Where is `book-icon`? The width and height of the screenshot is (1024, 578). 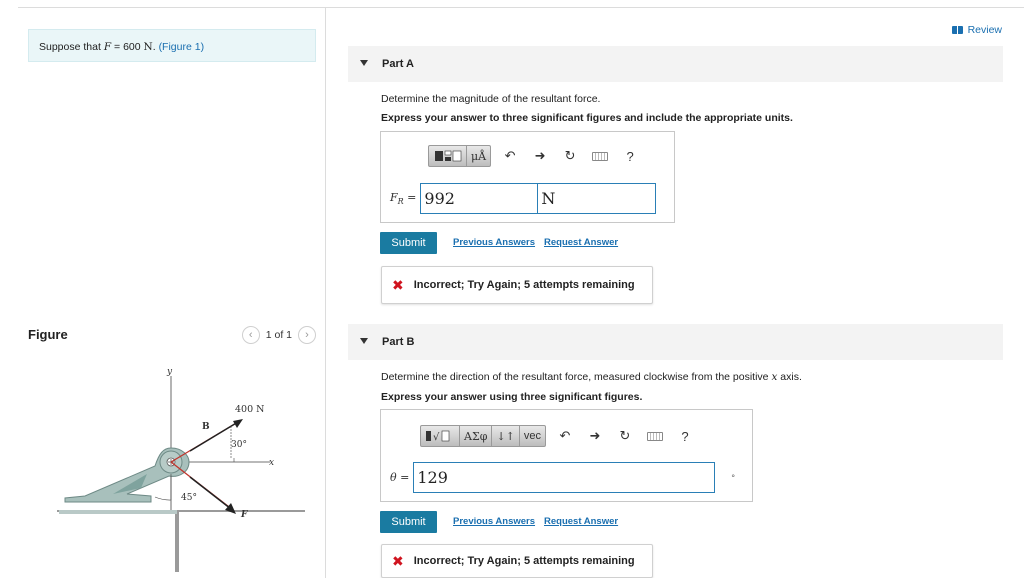 book-icon is located at coordinates (957, 30).